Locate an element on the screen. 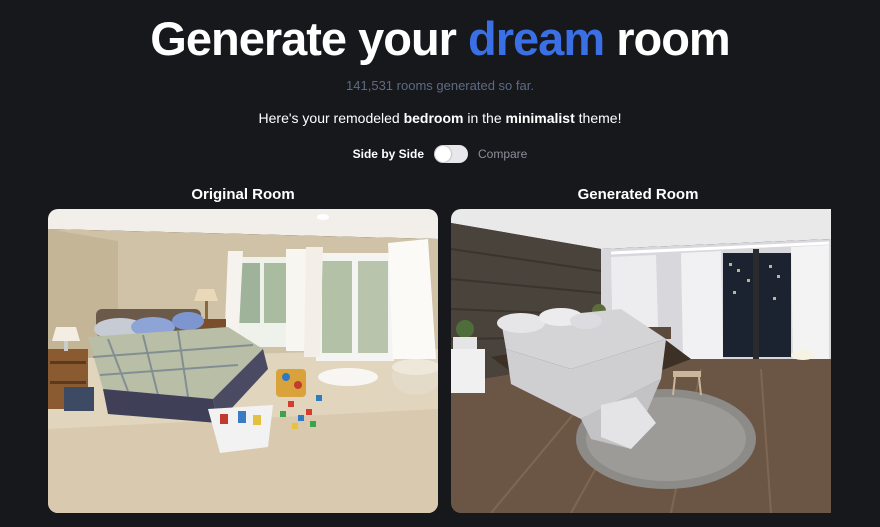 This screenshot has width=880, height=527. summary-middle: in the is located at coordinates (484, 118).